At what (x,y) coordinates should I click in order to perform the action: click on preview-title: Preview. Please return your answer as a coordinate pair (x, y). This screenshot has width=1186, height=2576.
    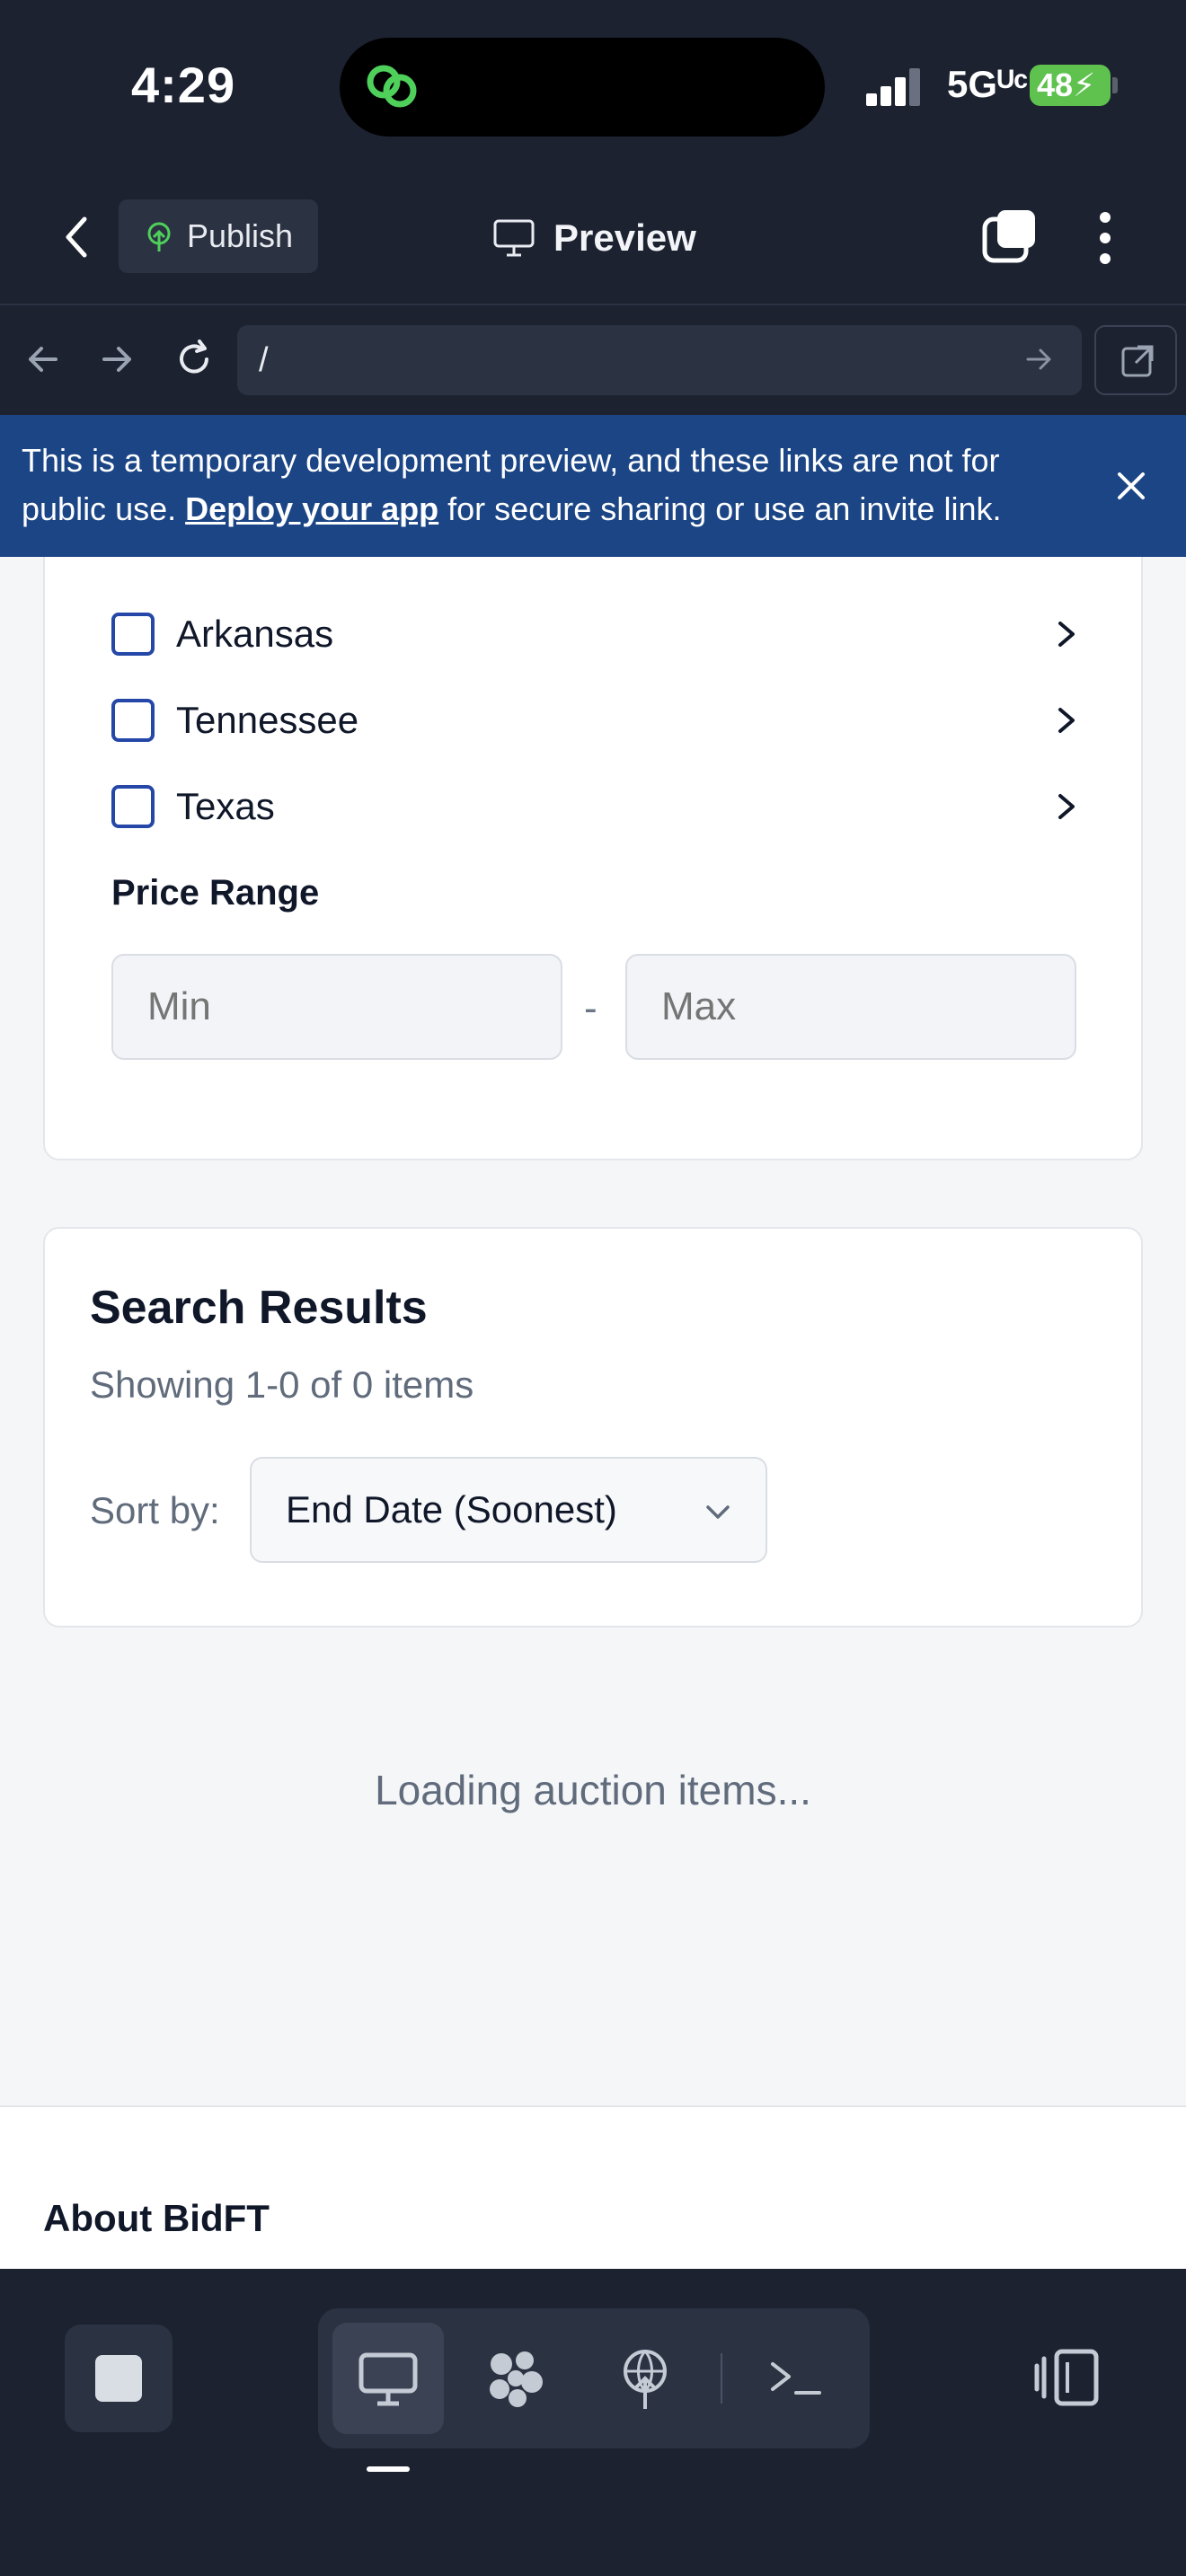
    Looking at the image, I should click on (594, 238).